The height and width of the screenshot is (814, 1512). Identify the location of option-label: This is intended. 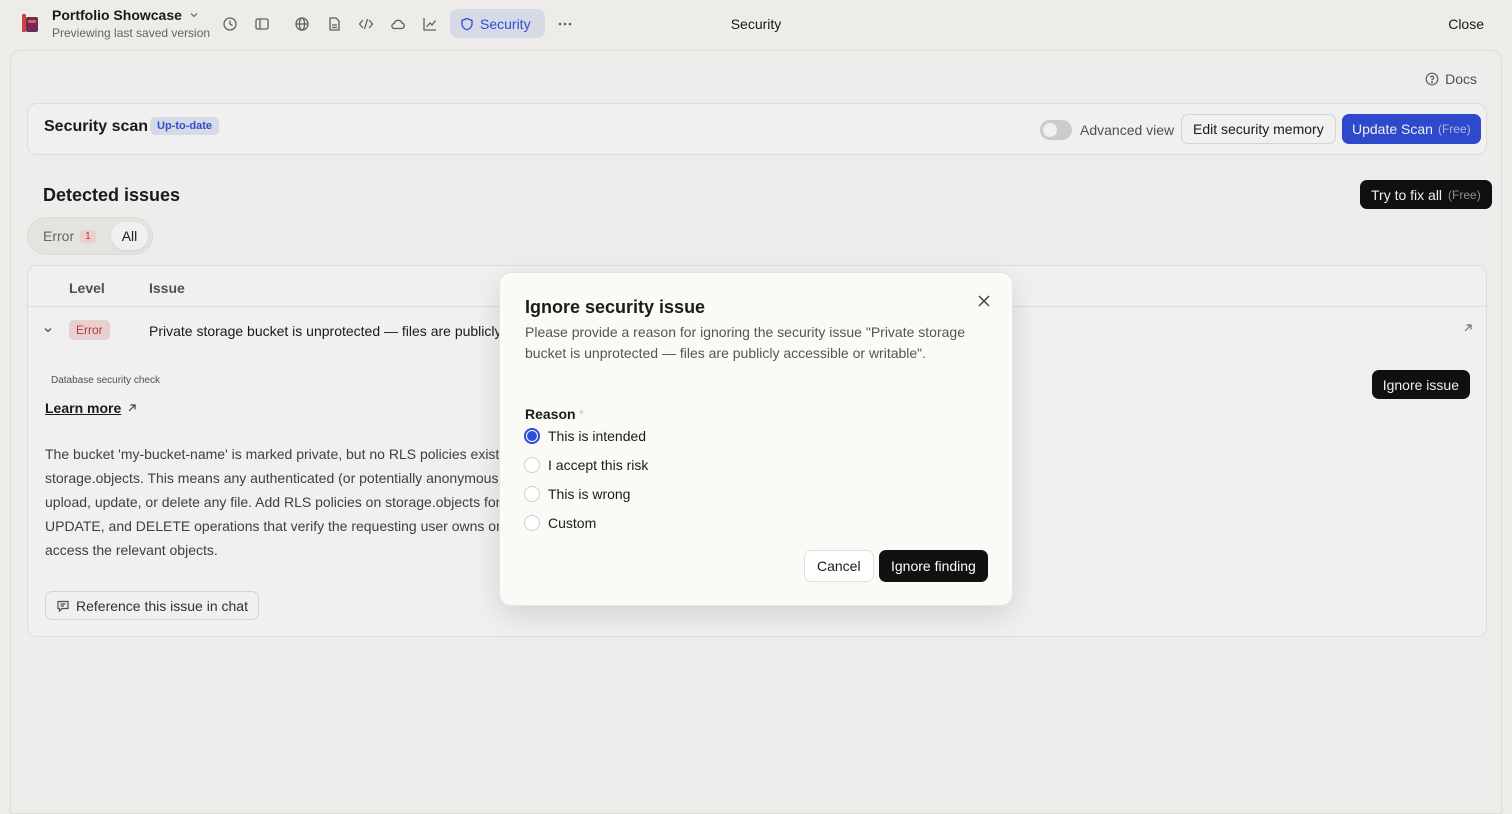
(597, 436).